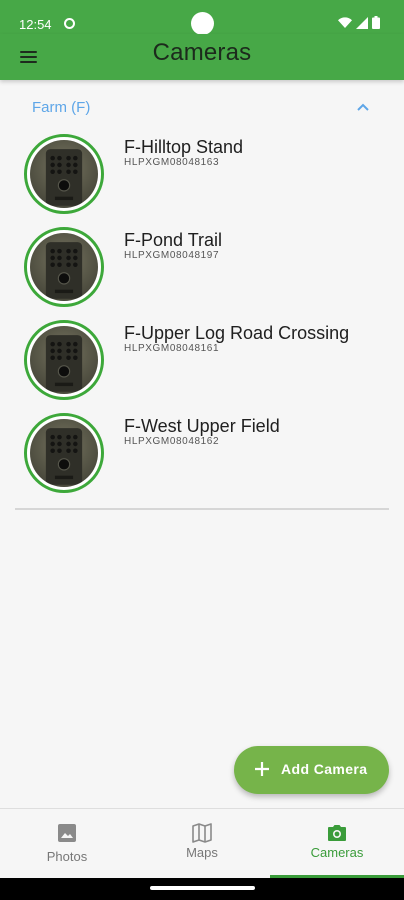  I want to click on battery-icon, so click(376, 22).